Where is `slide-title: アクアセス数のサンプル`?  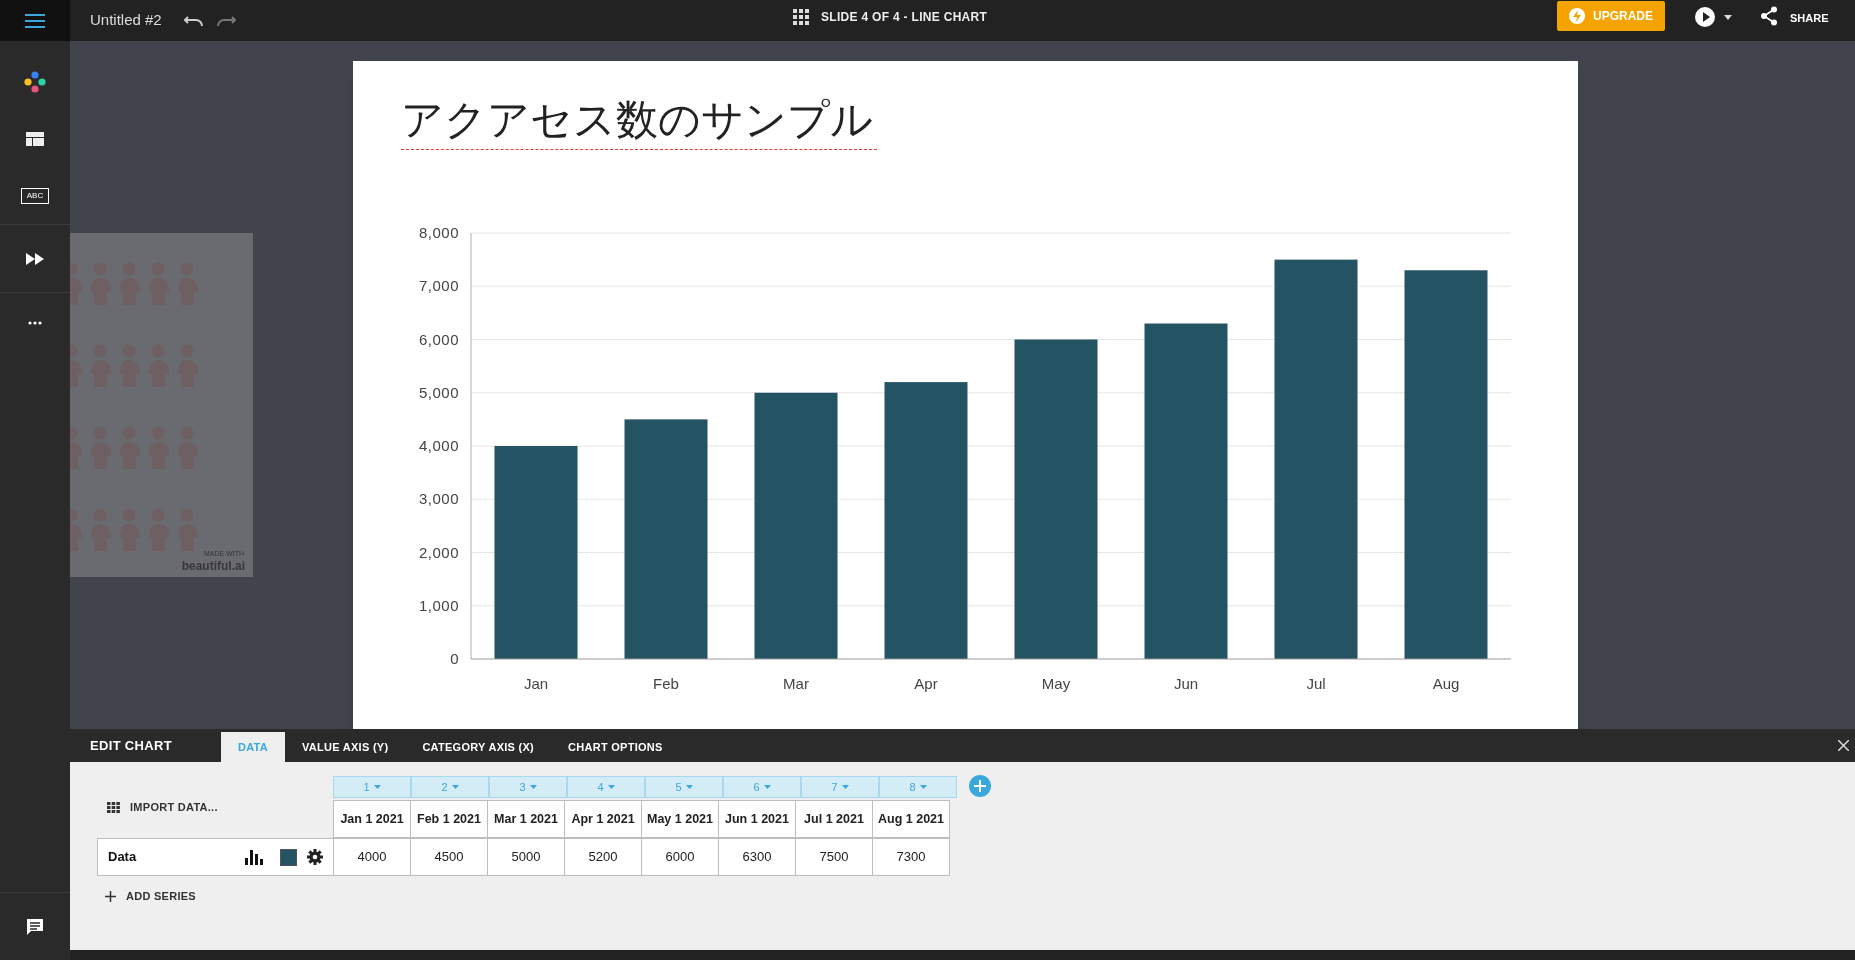
slide-title: アクアセス数のサンプル is located at coordinates (639, 120).